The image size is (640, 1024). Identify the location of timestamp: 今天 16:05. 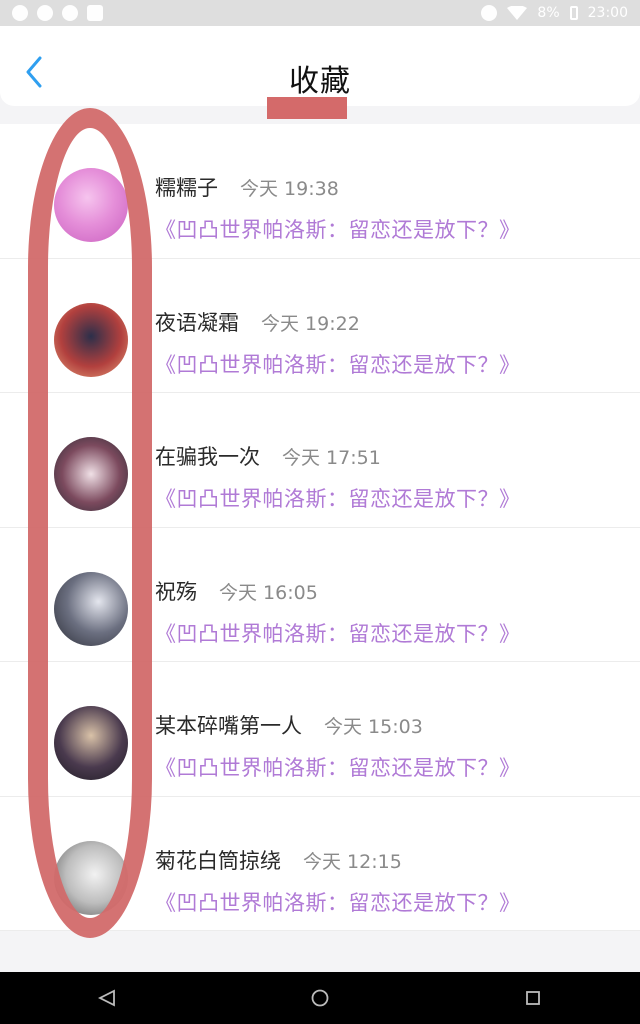
(268, 592).